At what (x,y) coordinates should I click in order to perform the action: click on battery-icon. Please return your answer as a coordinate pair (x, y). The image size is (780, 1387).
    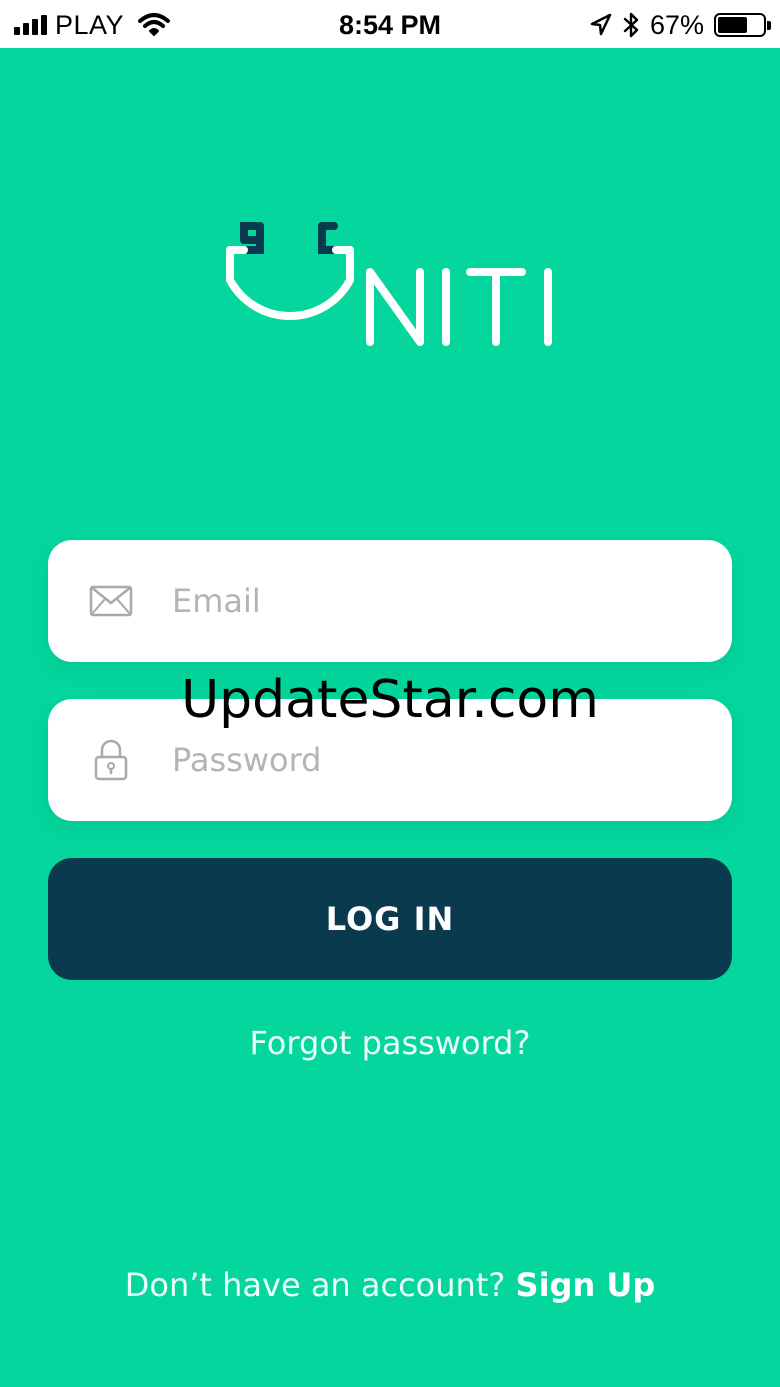
    Looking at the image, I should click on (742, 25).